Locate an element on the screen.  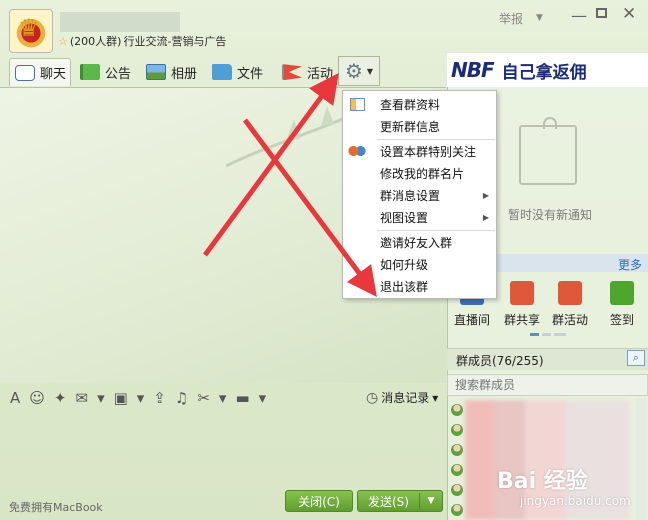
font-icon: A is located at coordinates (15, 398).